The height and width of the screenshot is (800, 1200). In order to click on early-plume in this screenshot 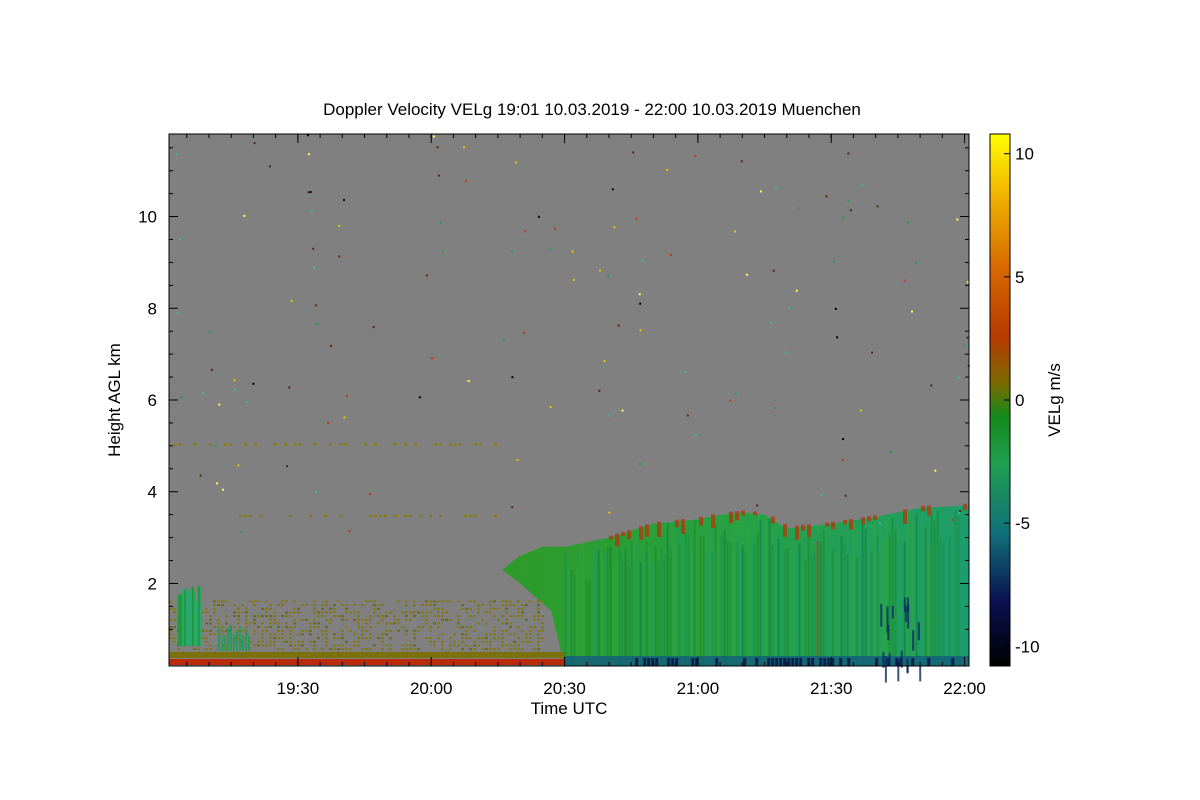, I will do `click(233, 642)`.